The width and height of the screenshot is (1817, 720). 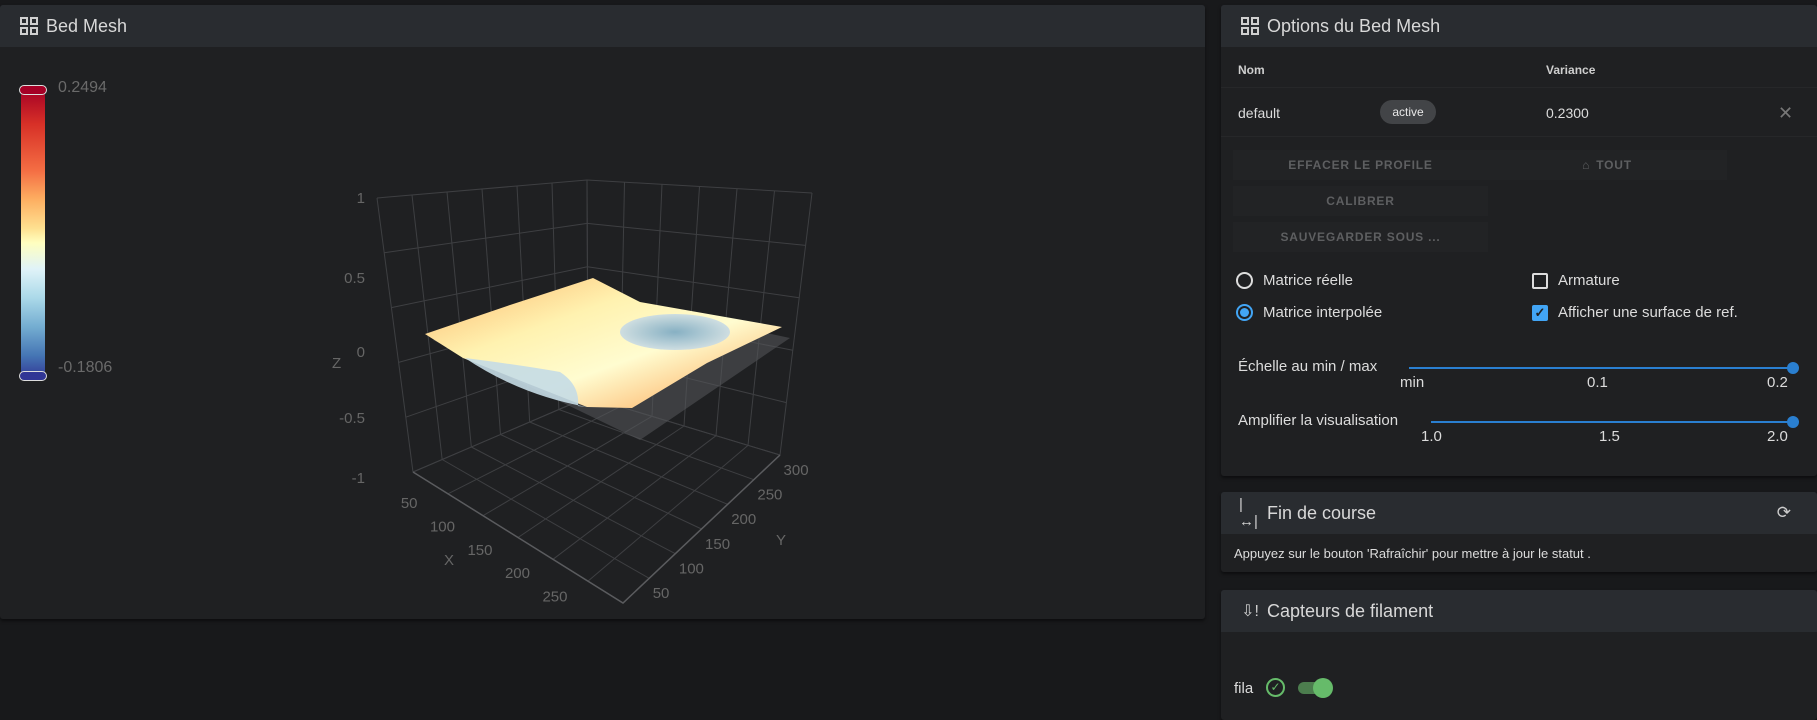 I want to click on z-axis-label: Z, so click(x=336, y=363).